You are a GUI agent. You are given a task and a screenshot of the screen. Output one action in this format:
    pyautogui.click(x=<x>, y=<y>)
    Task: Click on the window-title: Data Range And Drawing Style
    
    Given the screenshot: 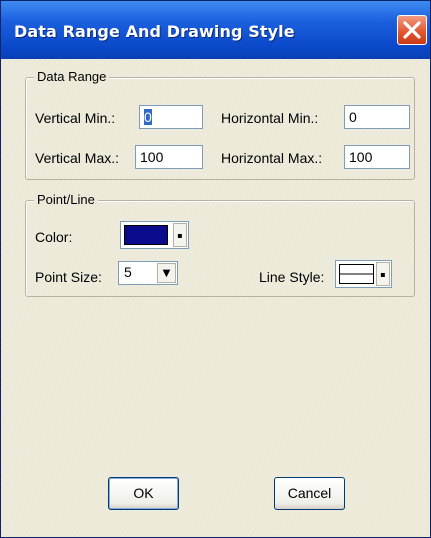 What is the action you would take?
    pyautogui.click(x=154, y=31)
    